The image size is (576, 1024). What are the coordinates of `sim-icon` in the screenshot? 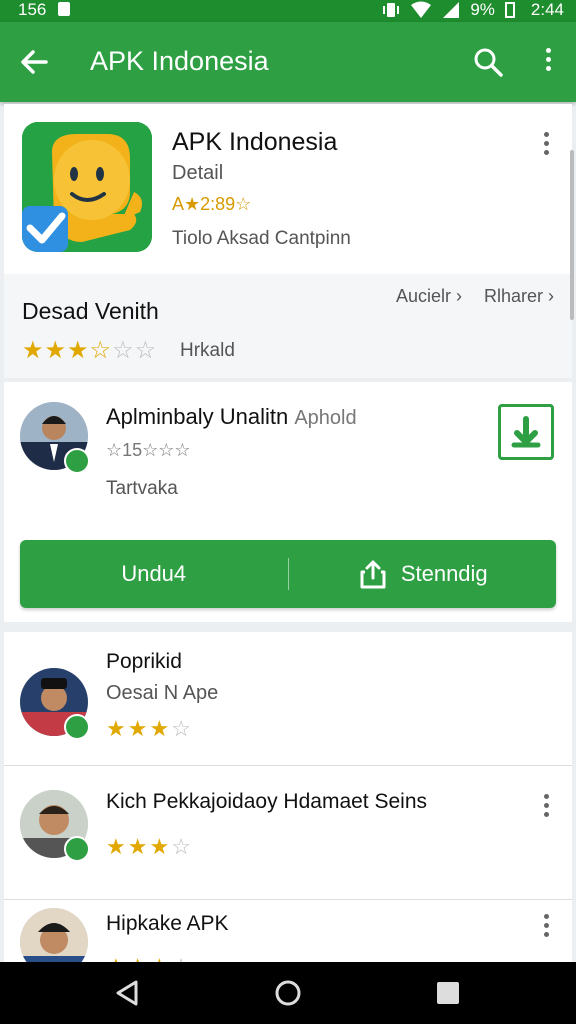 It's located at (64, 9).